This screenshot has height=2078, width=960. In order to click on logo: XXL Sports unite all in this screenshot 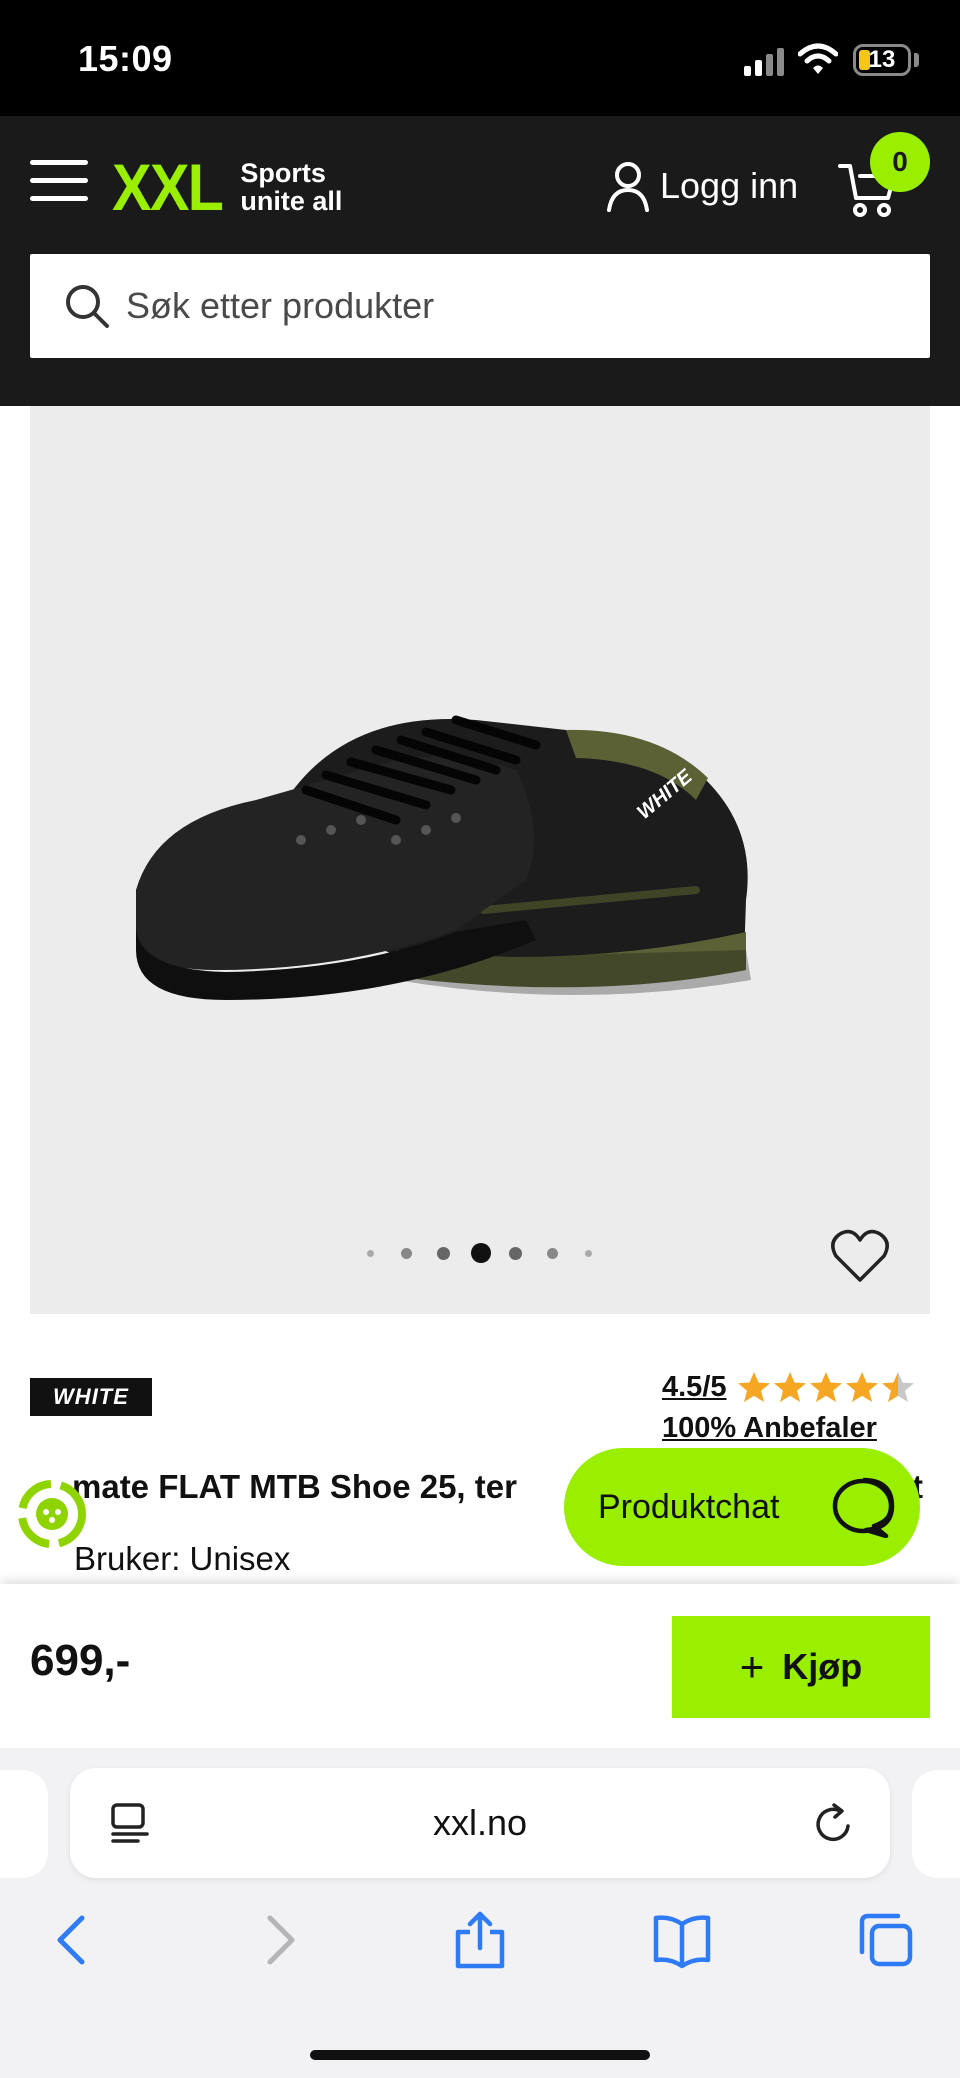, I will do `click(227, 187)`.